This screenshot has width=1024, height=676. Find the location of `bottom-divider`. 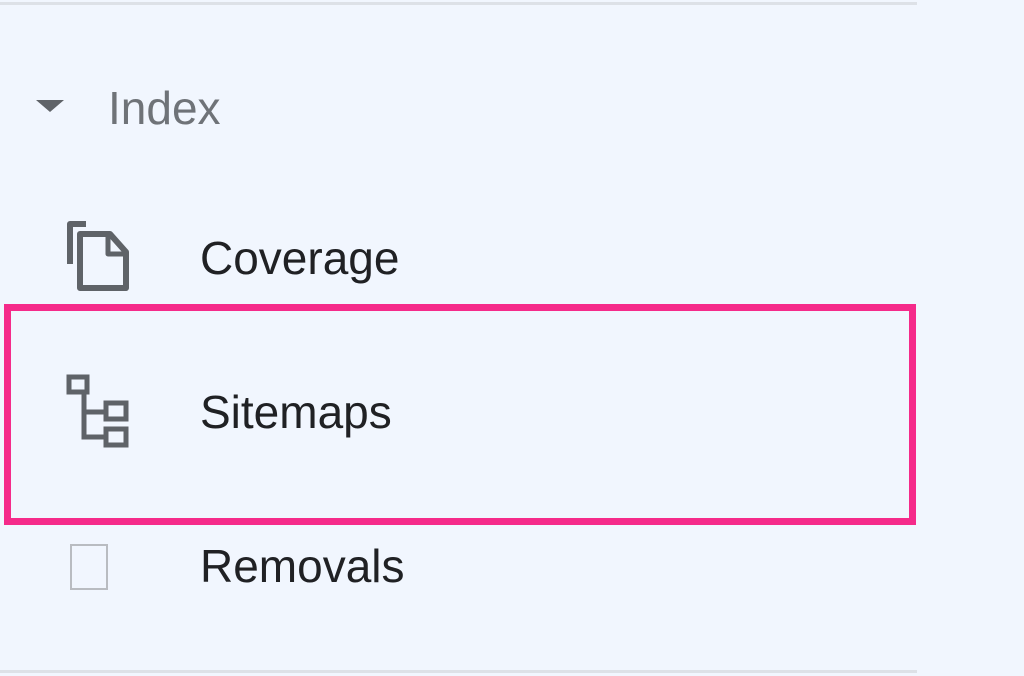

bottom-divider is located at coordinates (458, 671).